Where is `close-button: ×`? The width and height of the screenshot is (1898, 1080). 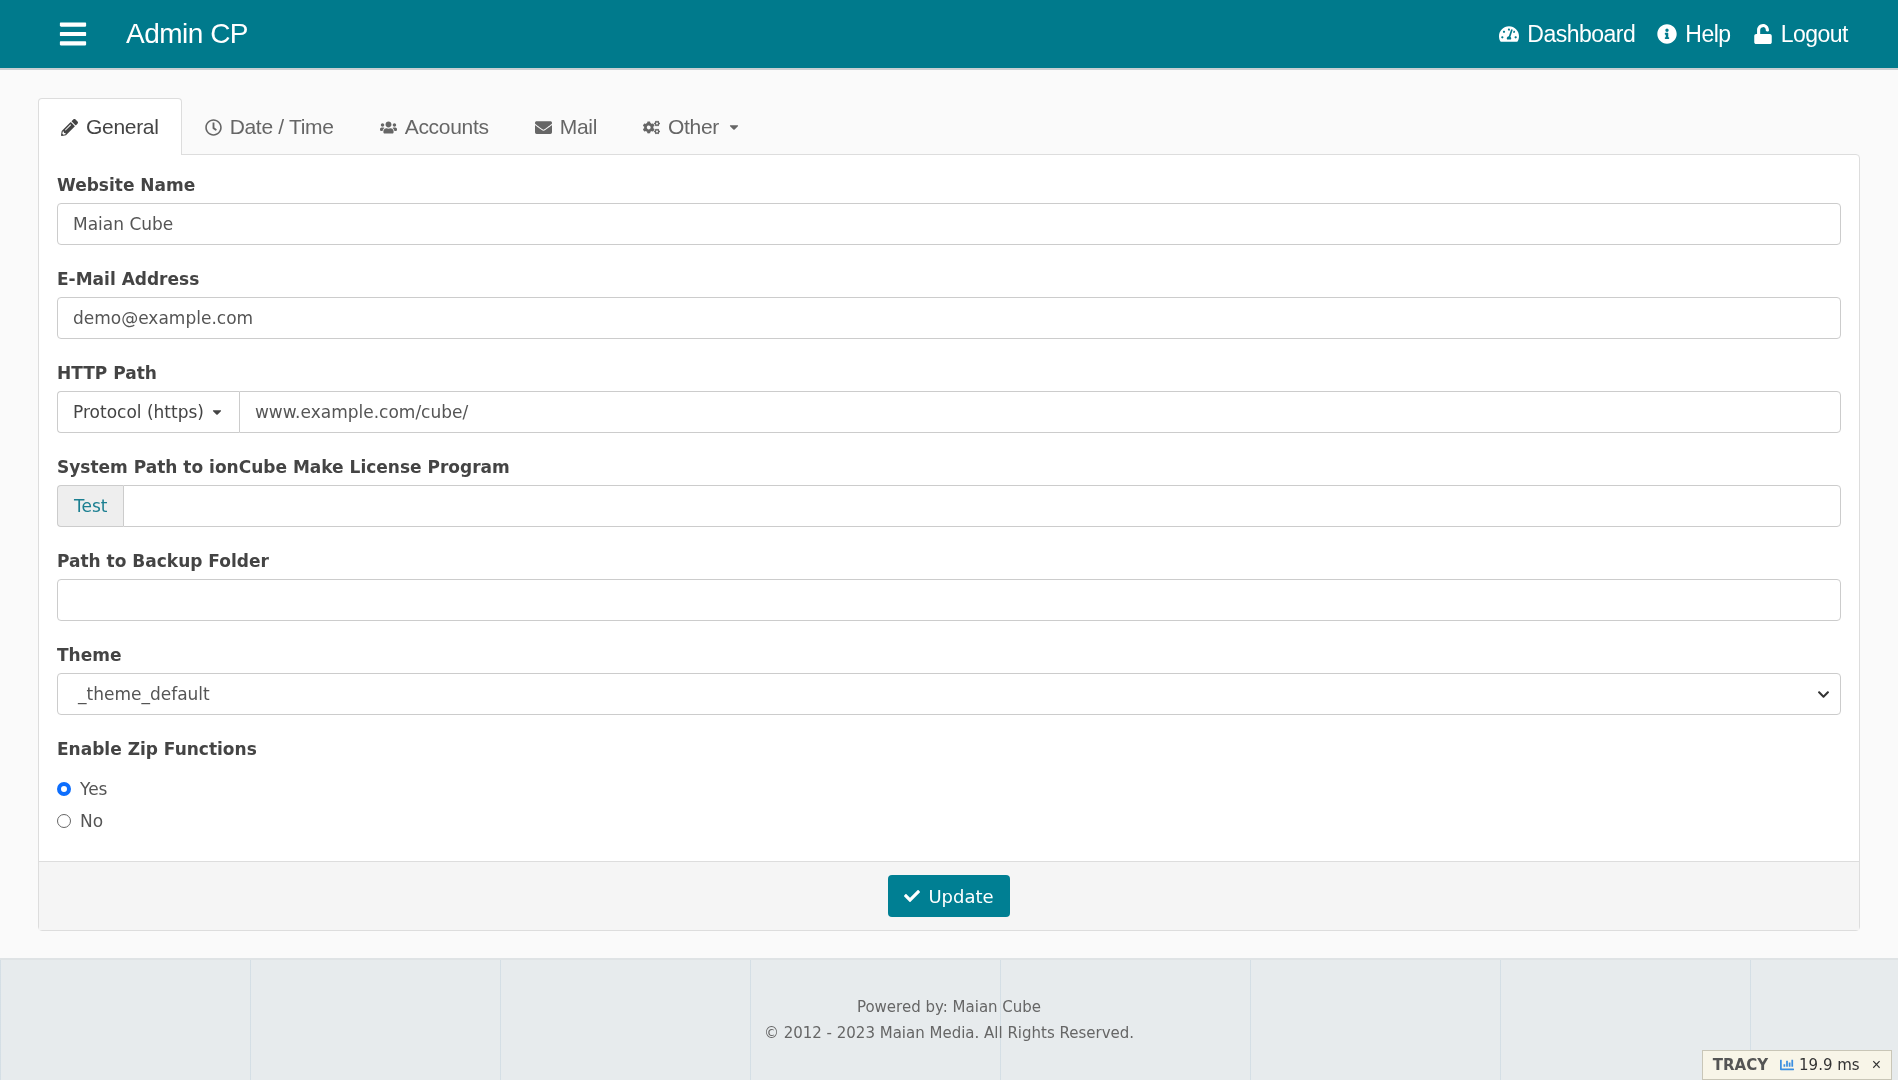
close-button: × is located at coordinates (1876, 1065).